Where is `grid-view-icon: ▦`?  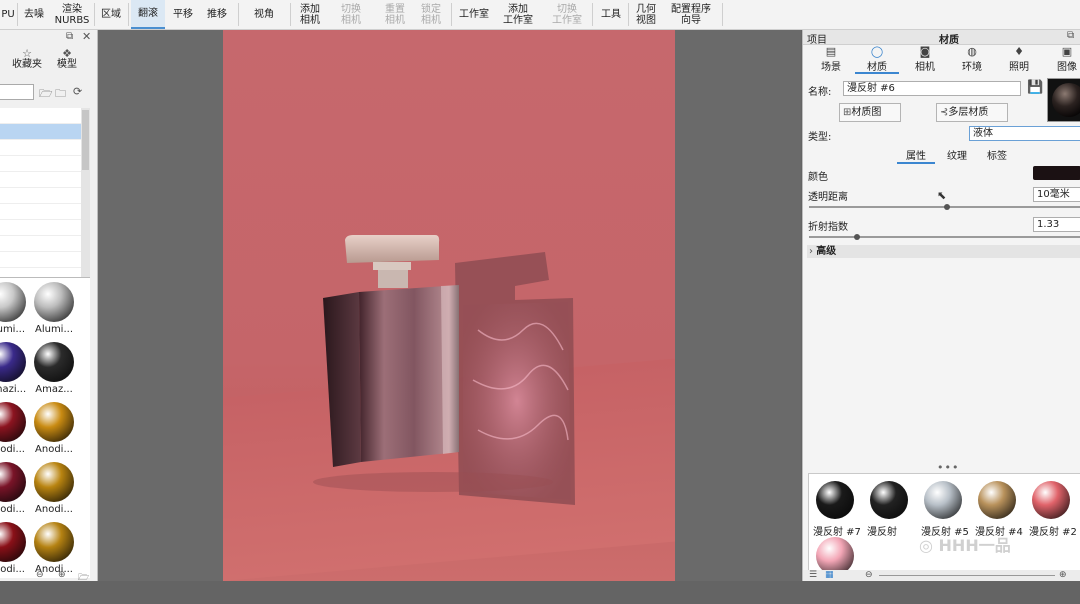
grid-view-icon: ▦ is located at coordinates (829, 575).